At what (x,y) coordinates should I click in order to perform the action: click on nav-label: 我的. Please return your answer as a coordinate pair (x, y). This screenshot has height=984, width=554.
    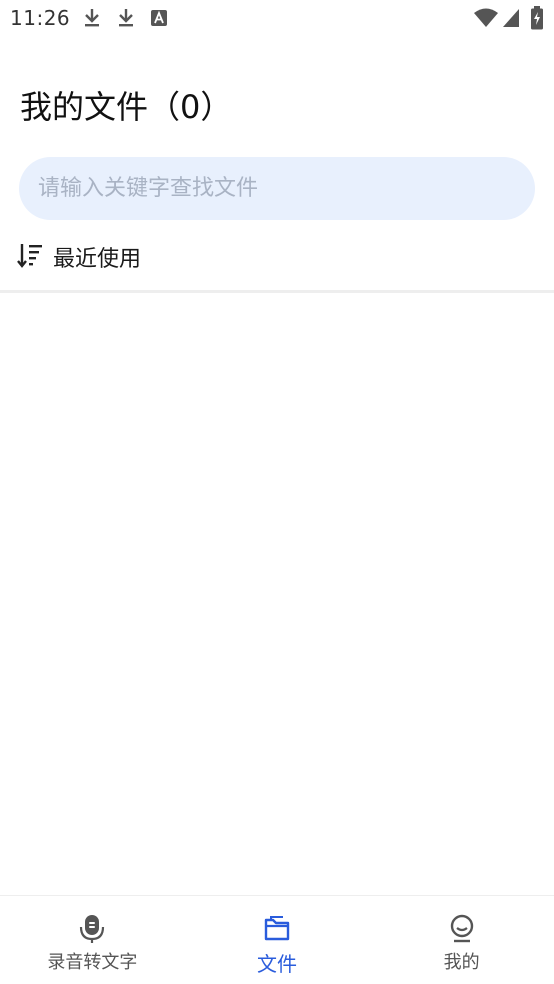
    Looking at the image, I should click on (461, 962).